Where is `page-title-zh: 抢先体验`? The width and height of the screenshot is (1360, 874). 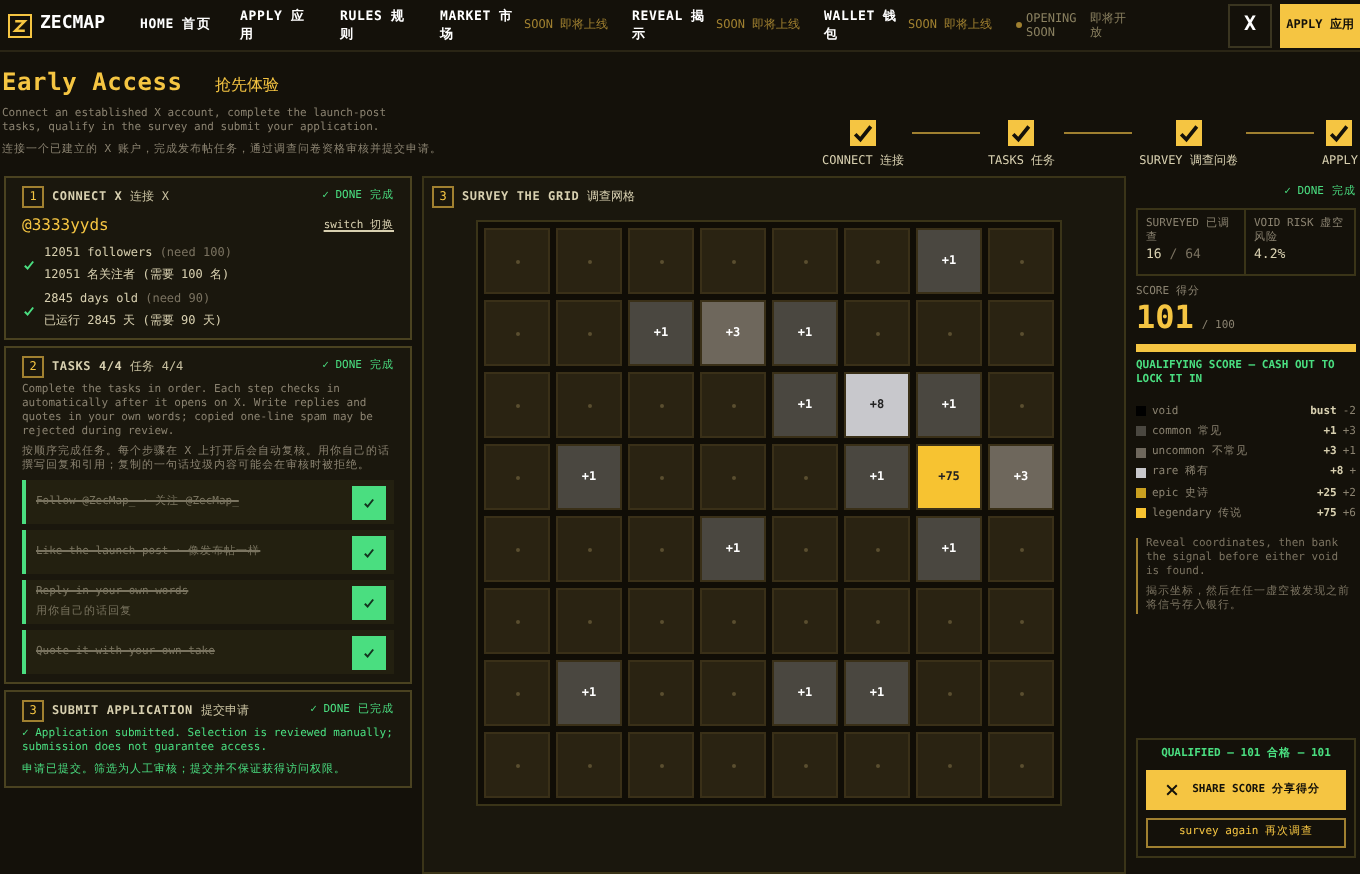 page-title-zh: 抢先体验 is located at coordinates (246, 86).